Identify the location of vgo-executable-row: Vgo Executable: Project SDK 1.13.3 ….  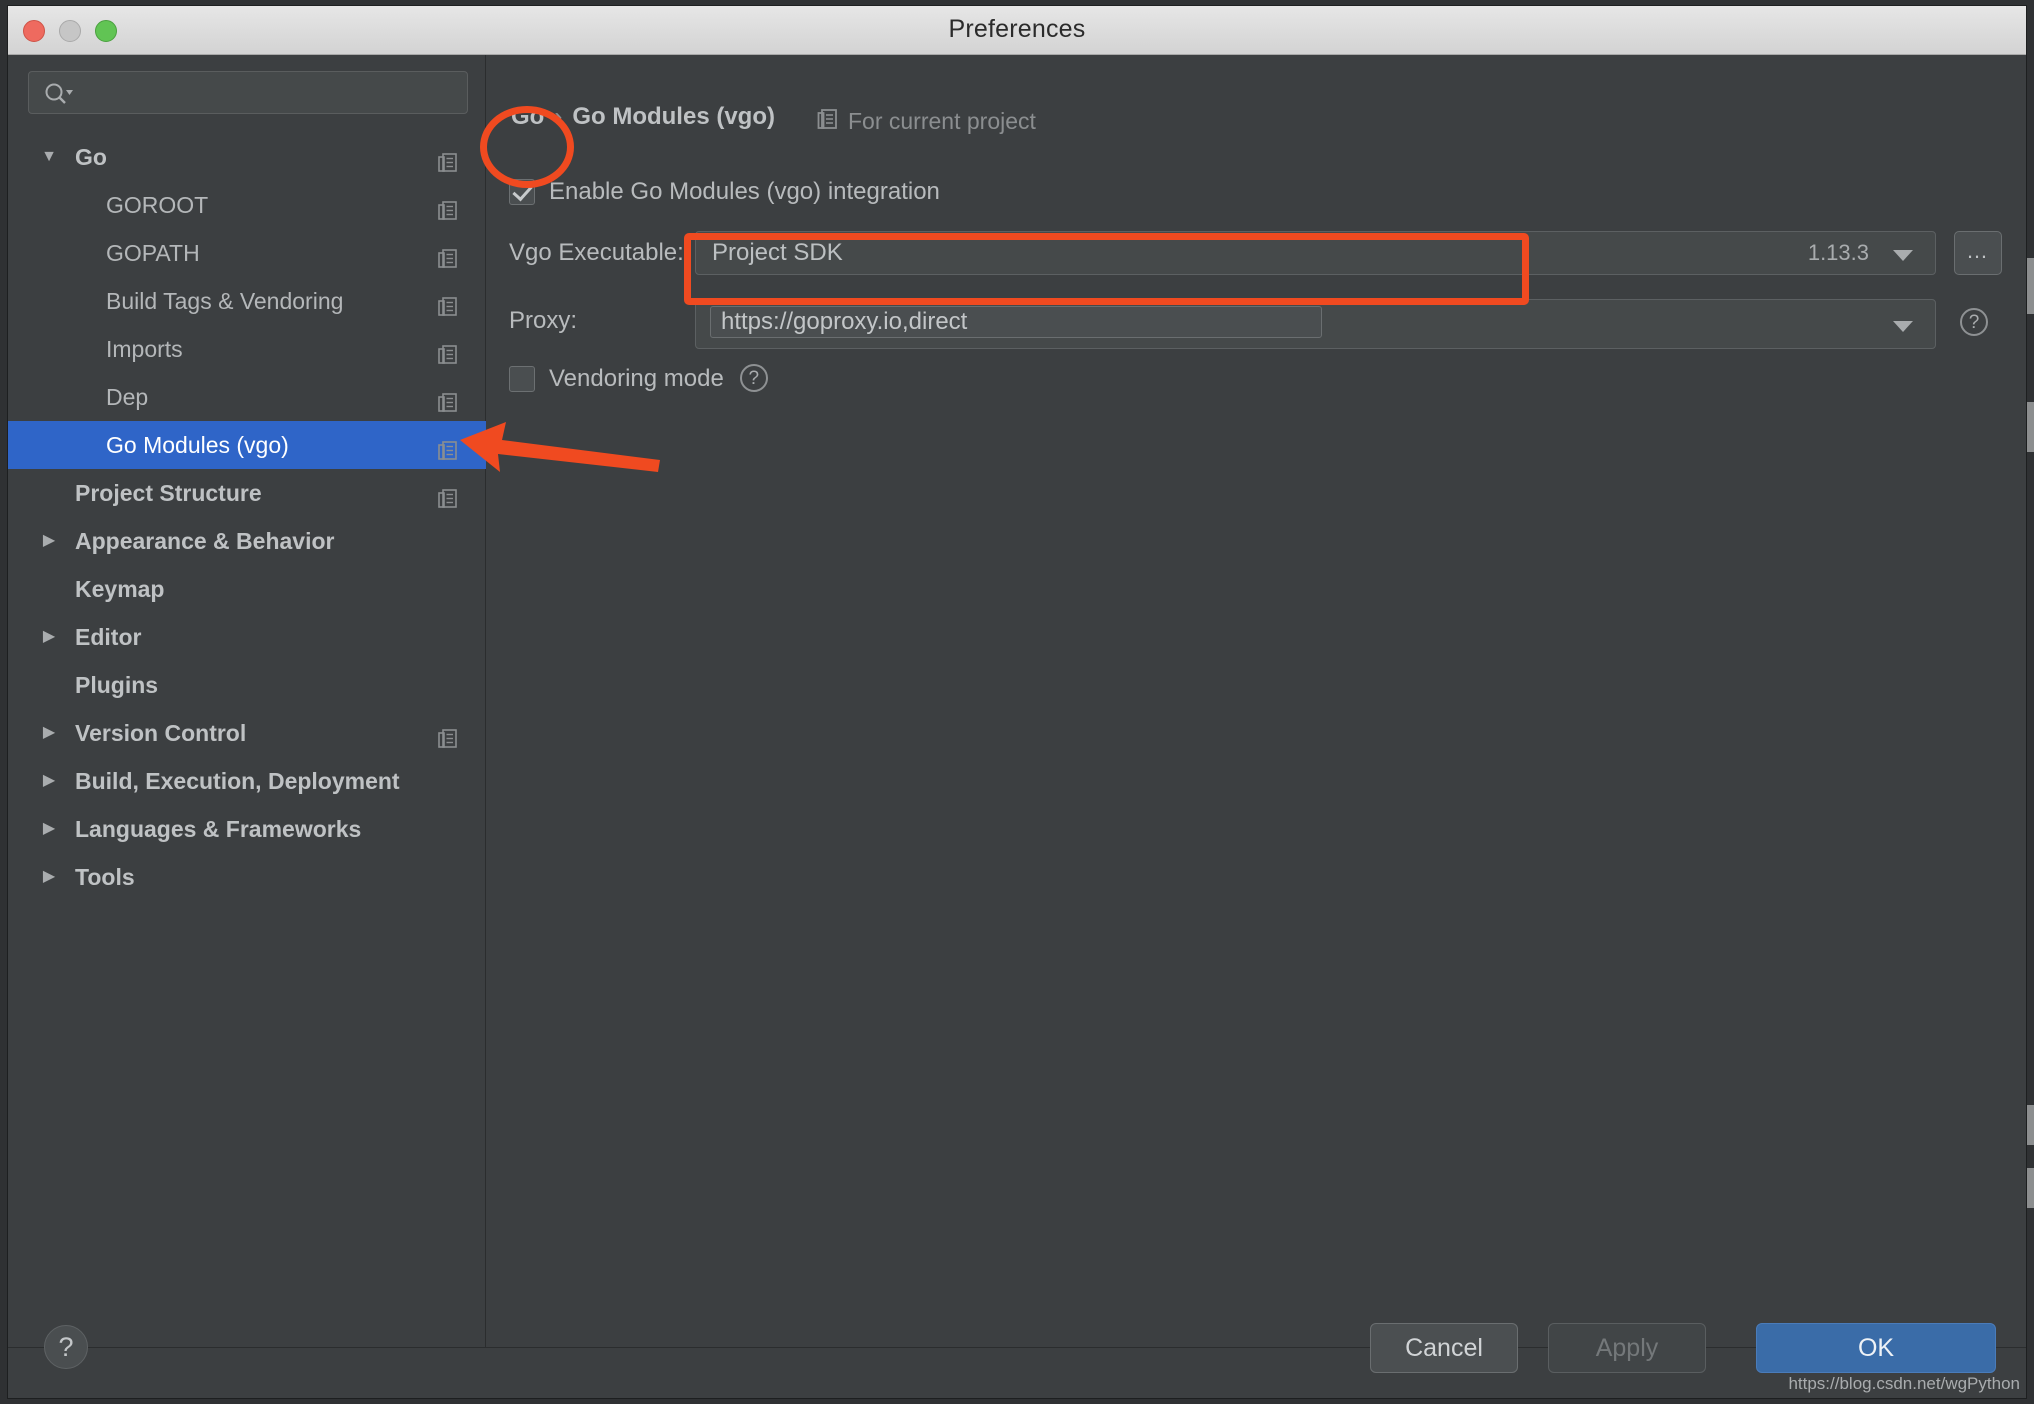
(1259, 253).